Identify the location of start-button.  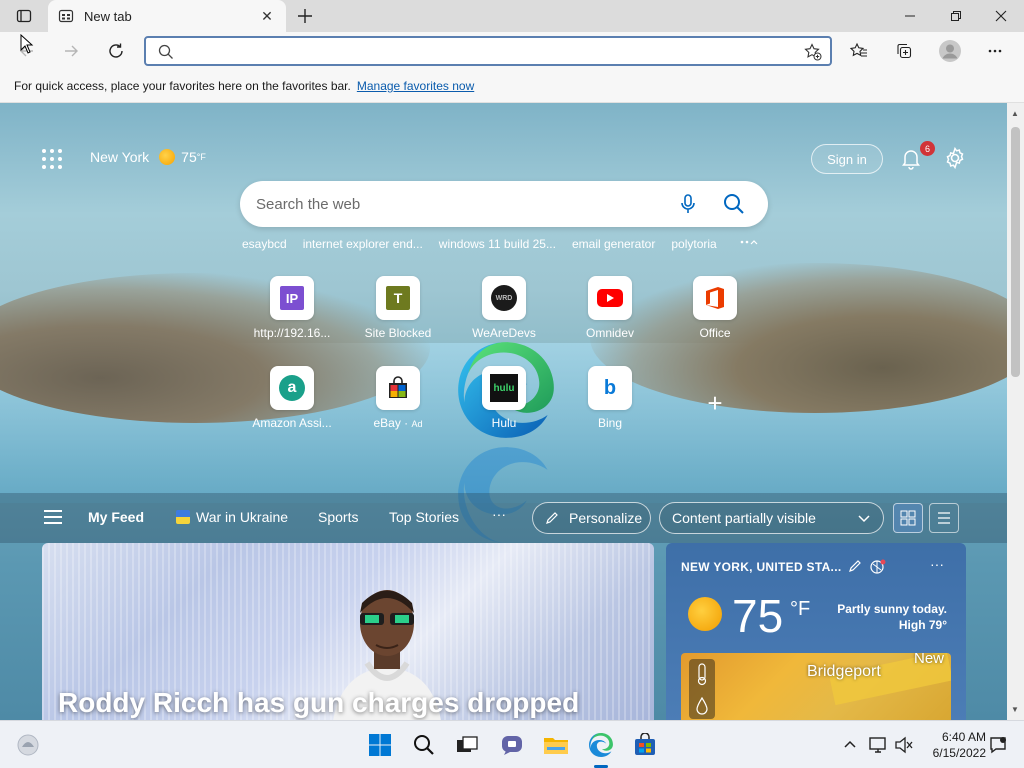
(380, 745).